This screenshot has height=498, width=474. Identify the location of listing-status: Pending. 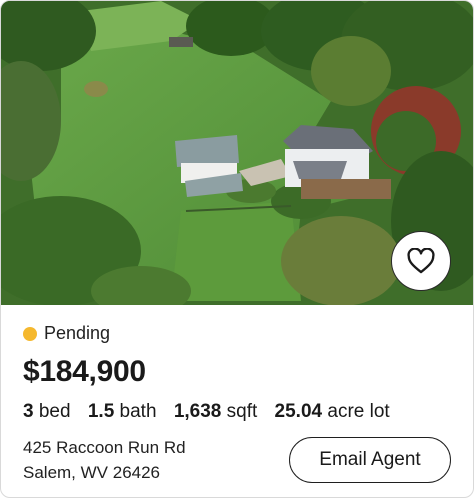
(66, 333).